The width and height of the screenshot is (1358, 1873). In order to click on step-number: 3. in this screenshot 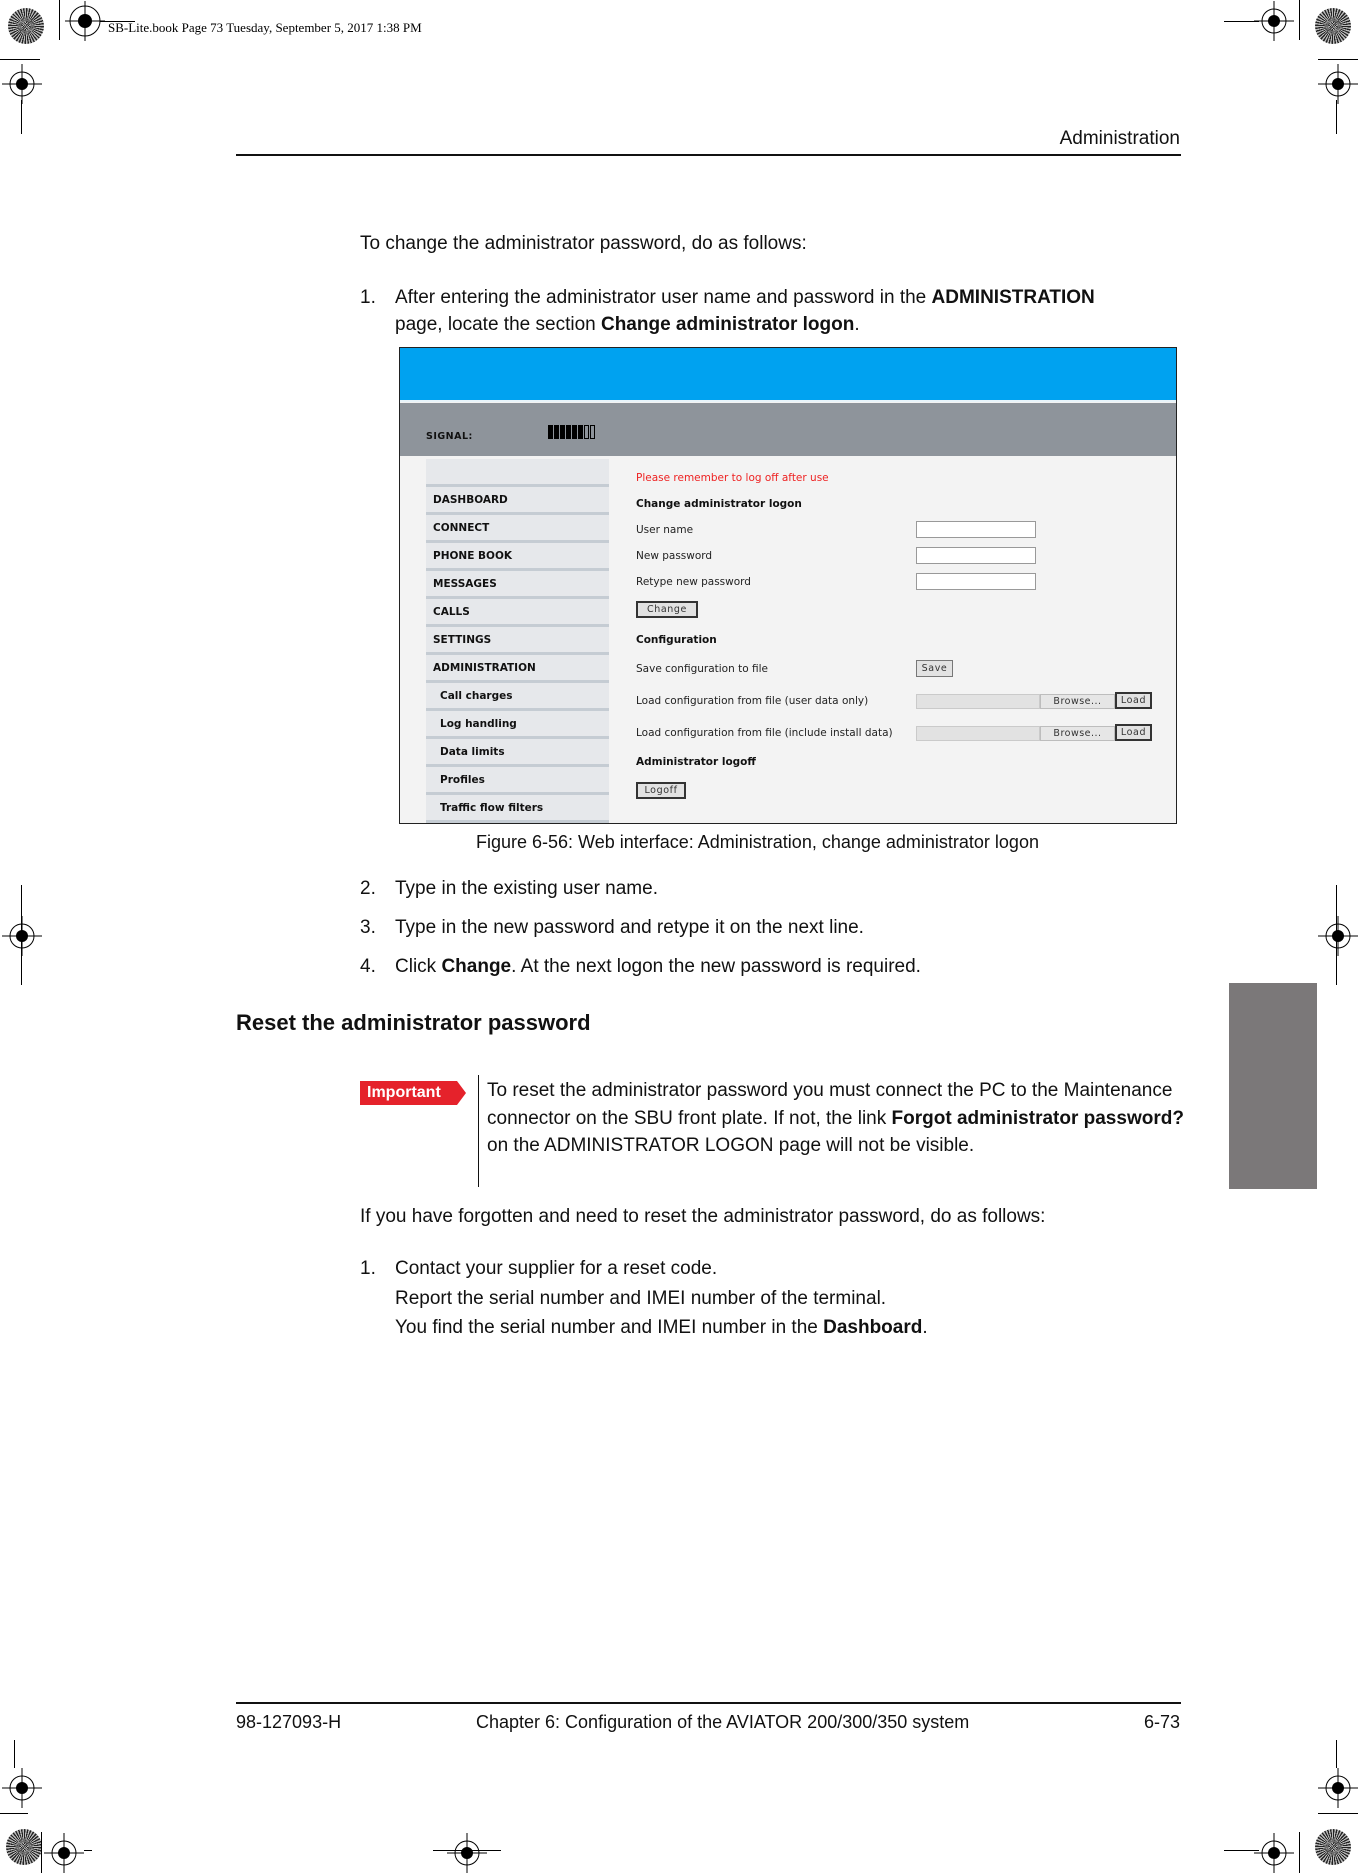, I will do `click(368, 927)`.